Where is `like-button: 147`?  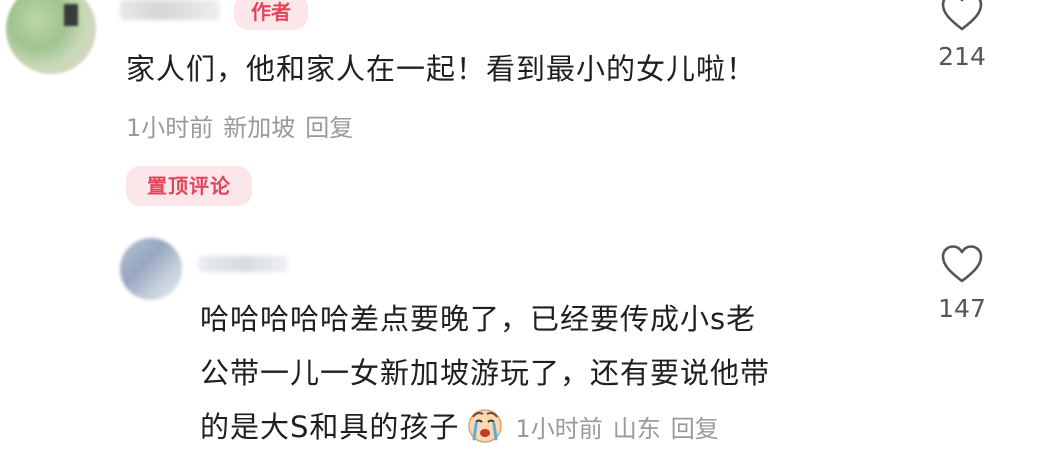
like-button: 147 is located at coordinates (962, 283).